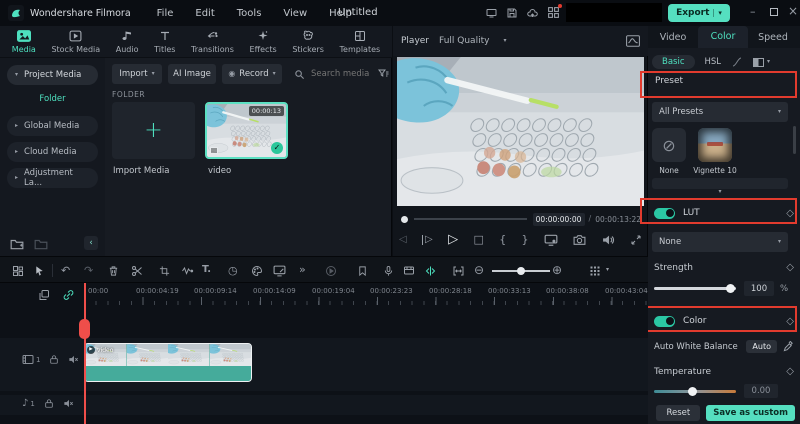  Describe the element at coordinates (340, 74) in the screenshot. I see `search-input` at that location.